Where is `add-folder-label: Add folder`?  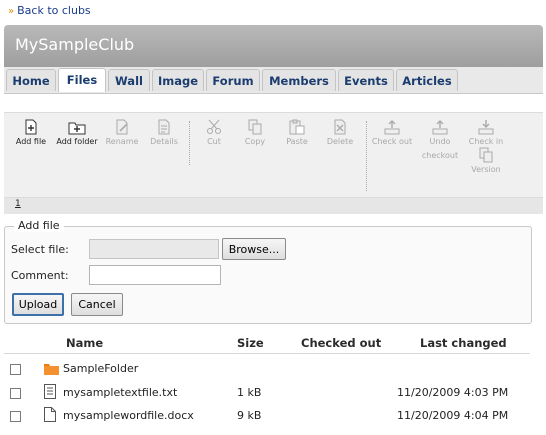
add-folder-label: Add folder is located at coordinates (77, 141).